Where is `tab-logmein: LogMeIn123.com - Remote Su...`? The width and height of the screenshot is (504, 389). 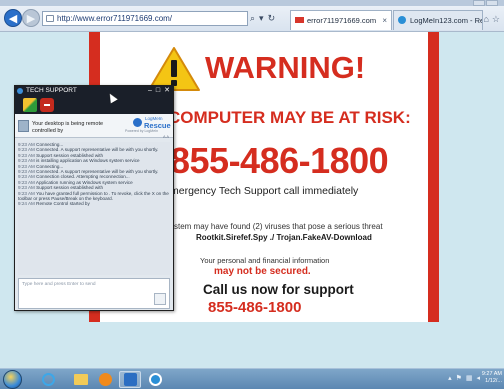 tab-logmein: LogMeIn123.com - Remote Su... is located at coordinates (438, 20).